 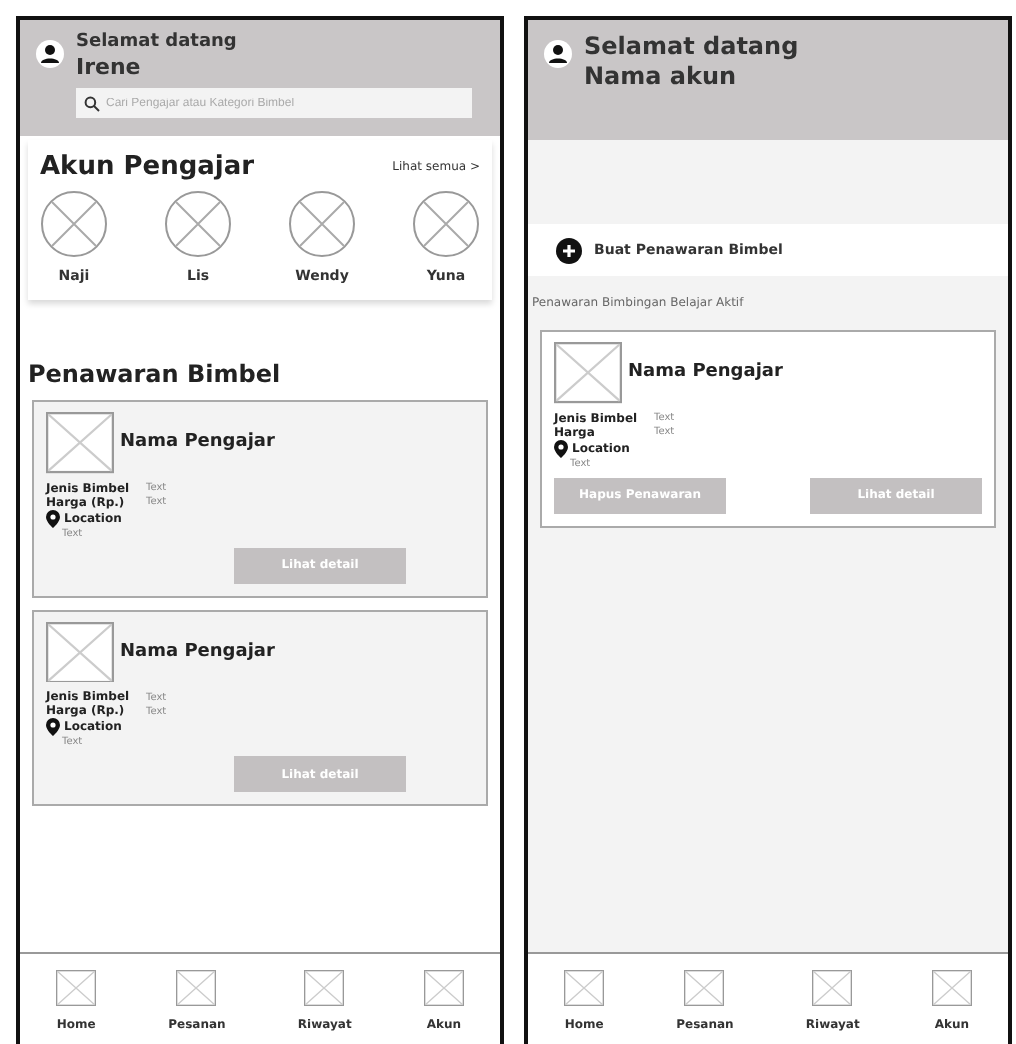 I want to click on search-icon, so click(x=92, y=103).